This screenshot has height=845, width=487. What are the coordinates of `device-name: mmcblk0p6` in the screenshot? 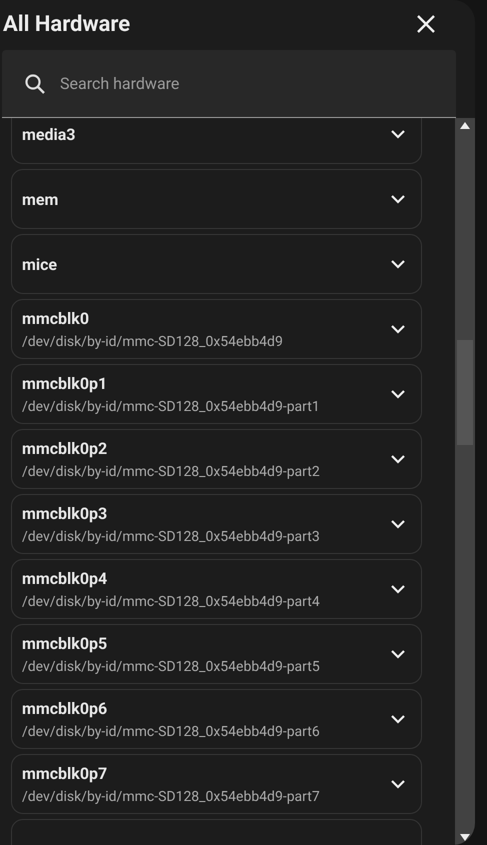 It's located at (65, 708).